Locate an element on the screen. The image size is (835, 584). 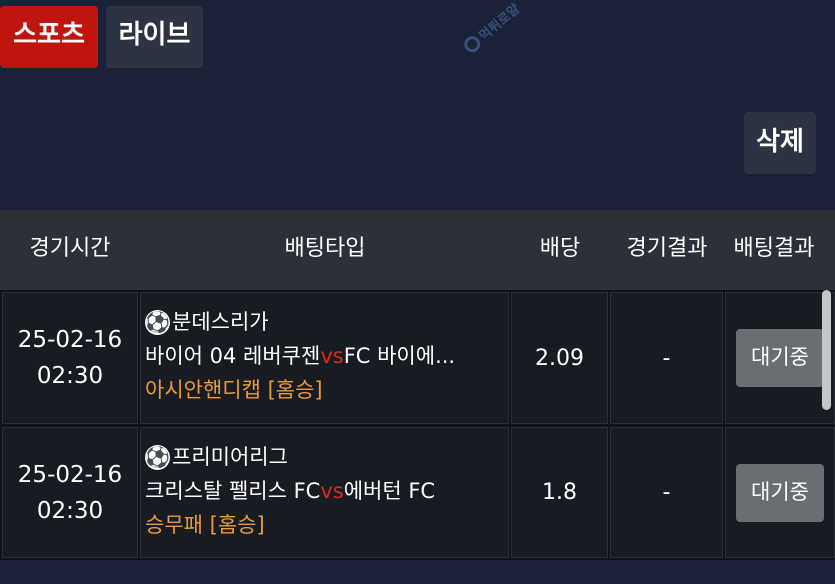
league-line: ⚽ 프리미어리그 is located at coordinates (326, 457).